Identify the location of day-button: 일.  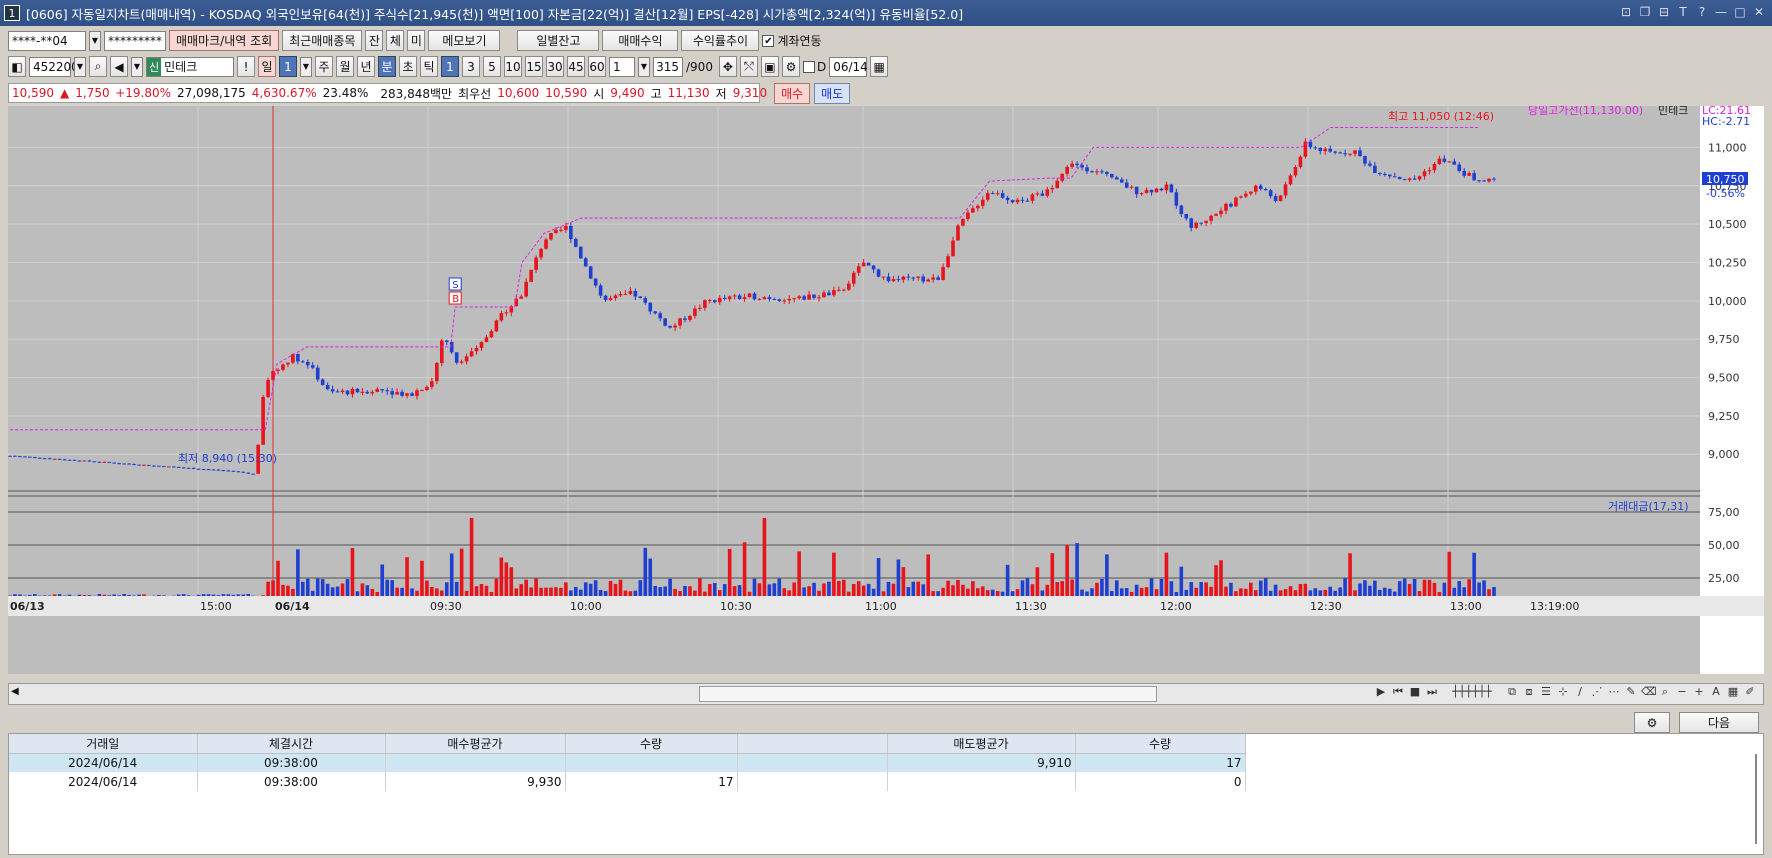
(267, 66).